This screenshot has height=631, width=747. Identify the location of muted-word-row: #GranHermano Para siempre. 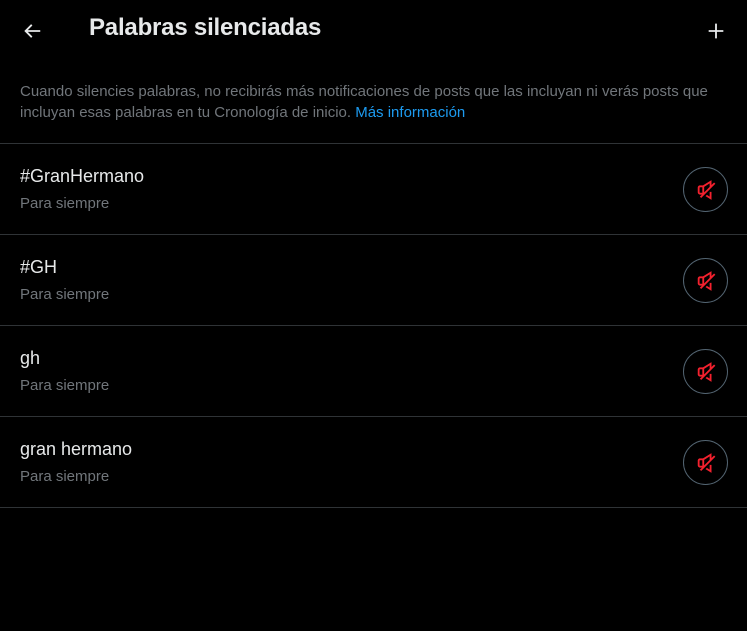
(373, 189).